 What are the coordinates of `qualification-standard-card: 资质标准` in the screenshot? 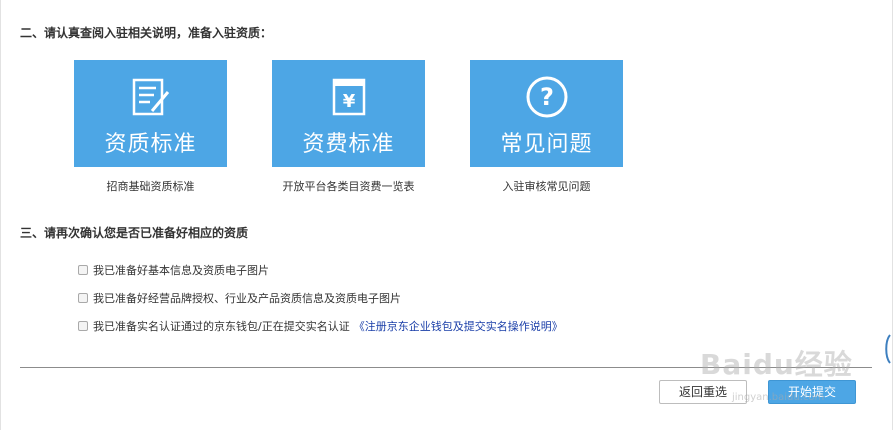 It's located at (150, 113).